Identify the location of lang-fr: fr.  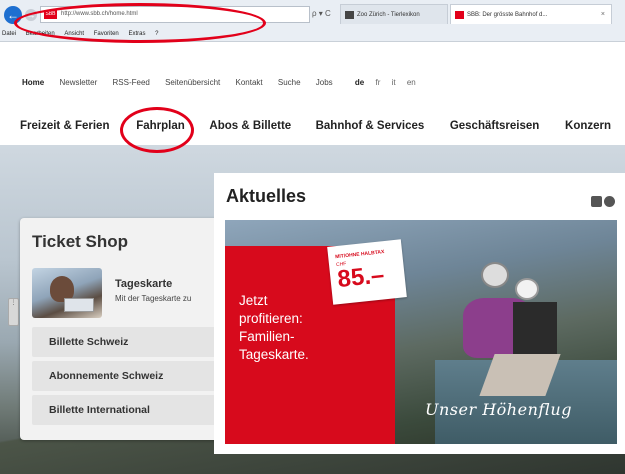
(378, 82).